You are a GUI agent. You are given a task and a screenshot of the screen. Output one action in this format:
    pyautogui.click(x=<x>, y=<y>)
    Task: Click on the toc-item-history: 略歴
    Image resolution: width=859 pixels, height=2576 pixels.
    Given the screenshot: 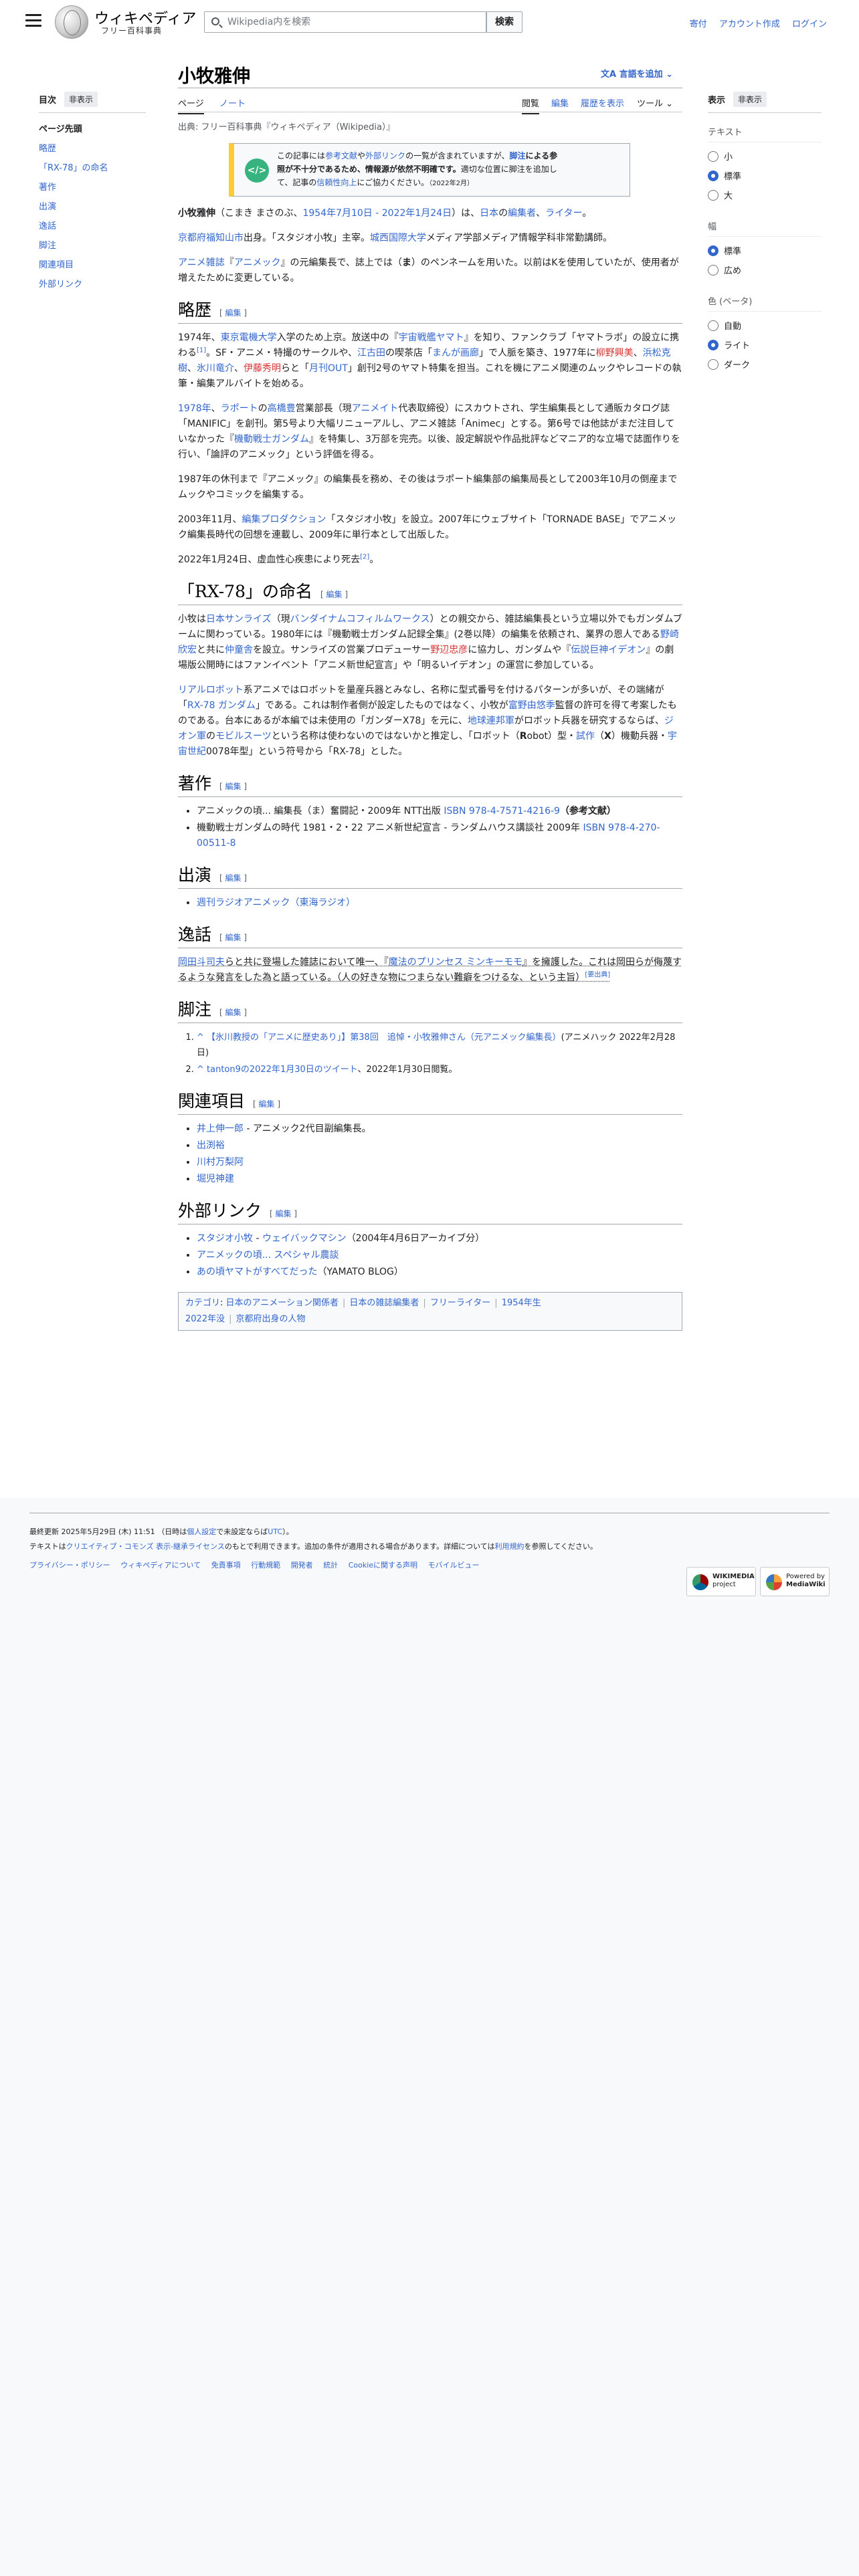 What is the action you would take?
    pyautogui.click(x=48, y=149)
    